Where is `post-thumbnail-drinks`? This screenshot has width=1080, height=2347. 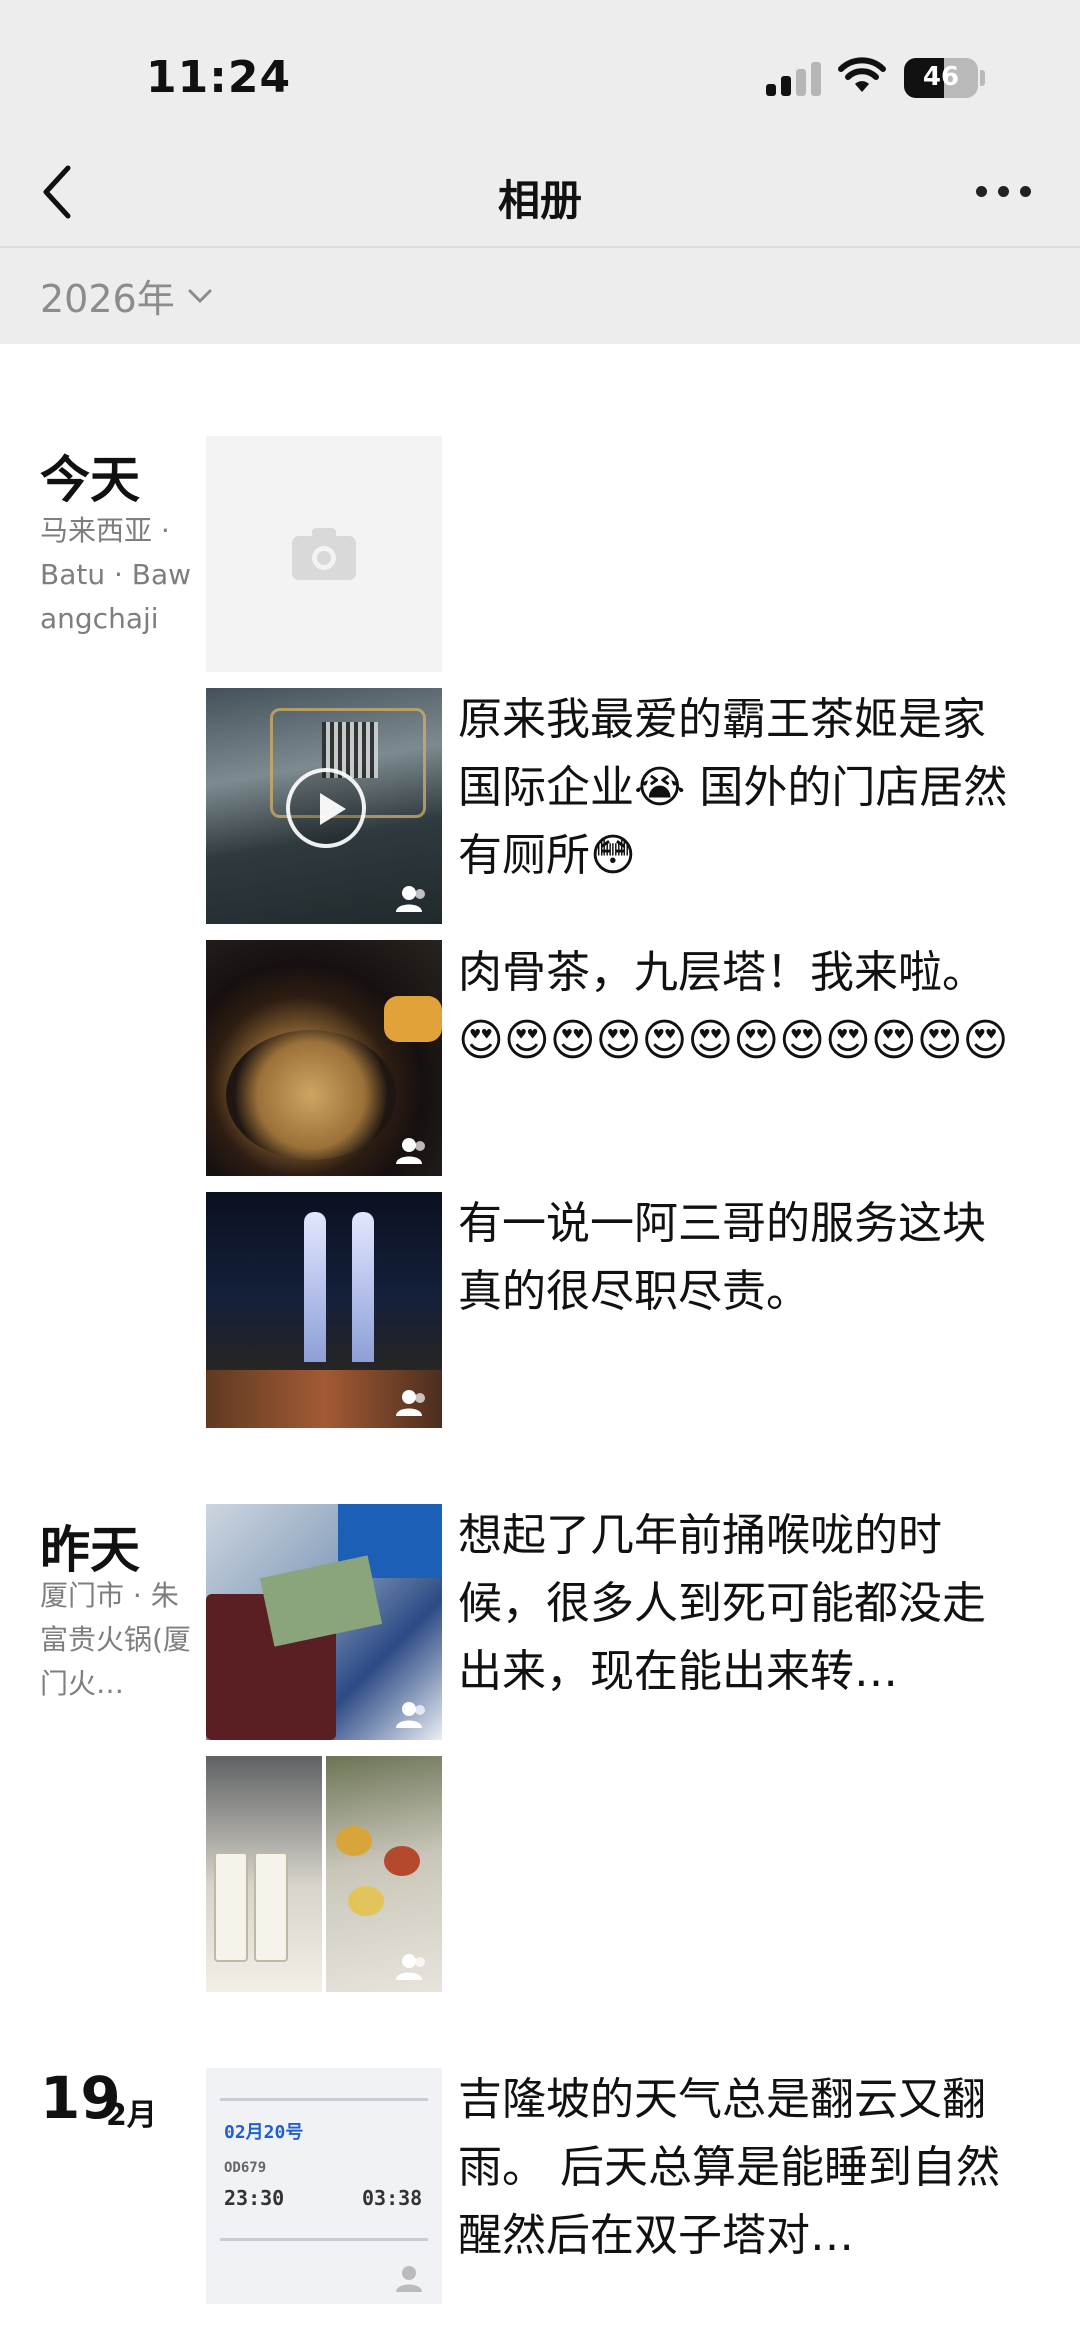
post-thumbnail-drinks is located at coordinates (264, 1874).